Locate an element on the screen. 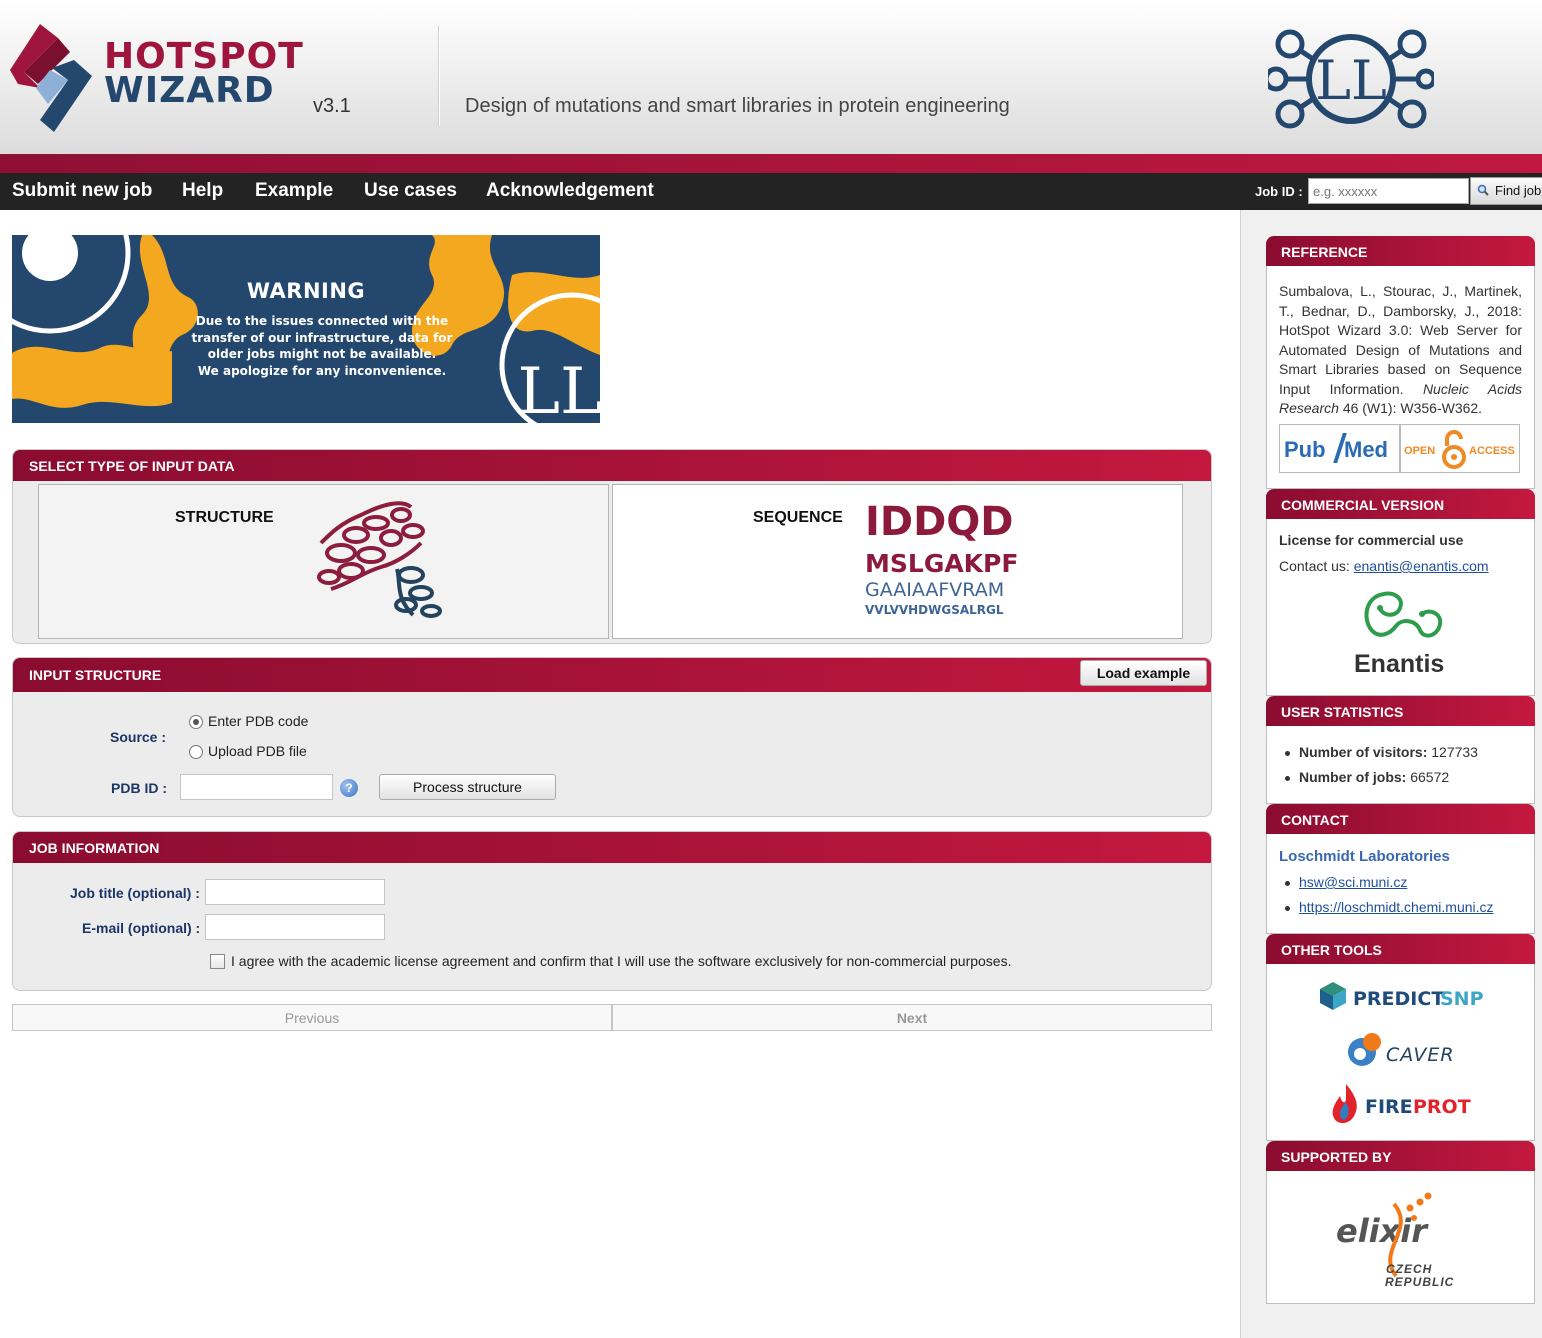 This screenshot has width=1542, height=1338. enantis-logo-text: Enantis is located at coordinates (1399, 664).